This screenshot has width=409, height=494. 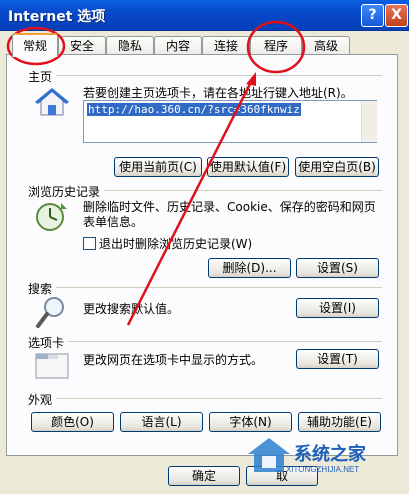 I want to click on search-description: 更改搜索默认值。, so click(x=131, y=309).